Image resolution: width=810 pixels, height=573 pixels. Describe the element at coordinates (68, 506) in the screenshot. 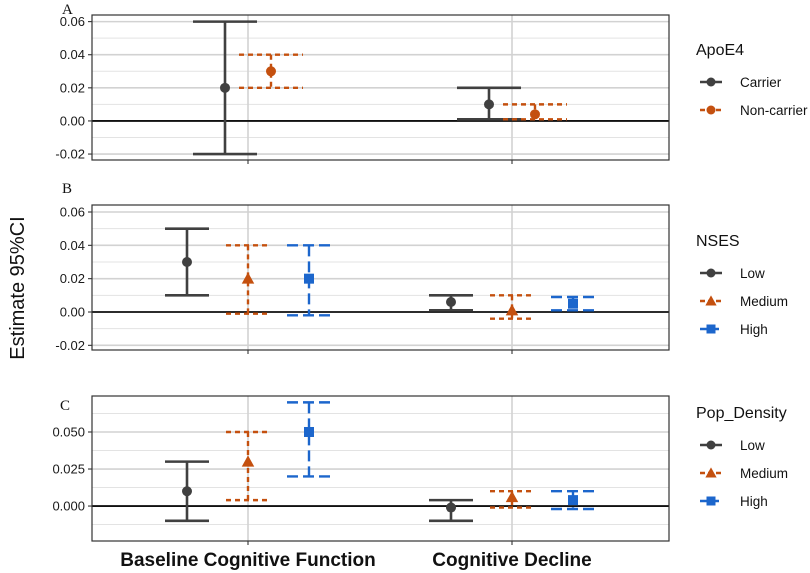

I see `y-tick-label: 0.000` at that location.